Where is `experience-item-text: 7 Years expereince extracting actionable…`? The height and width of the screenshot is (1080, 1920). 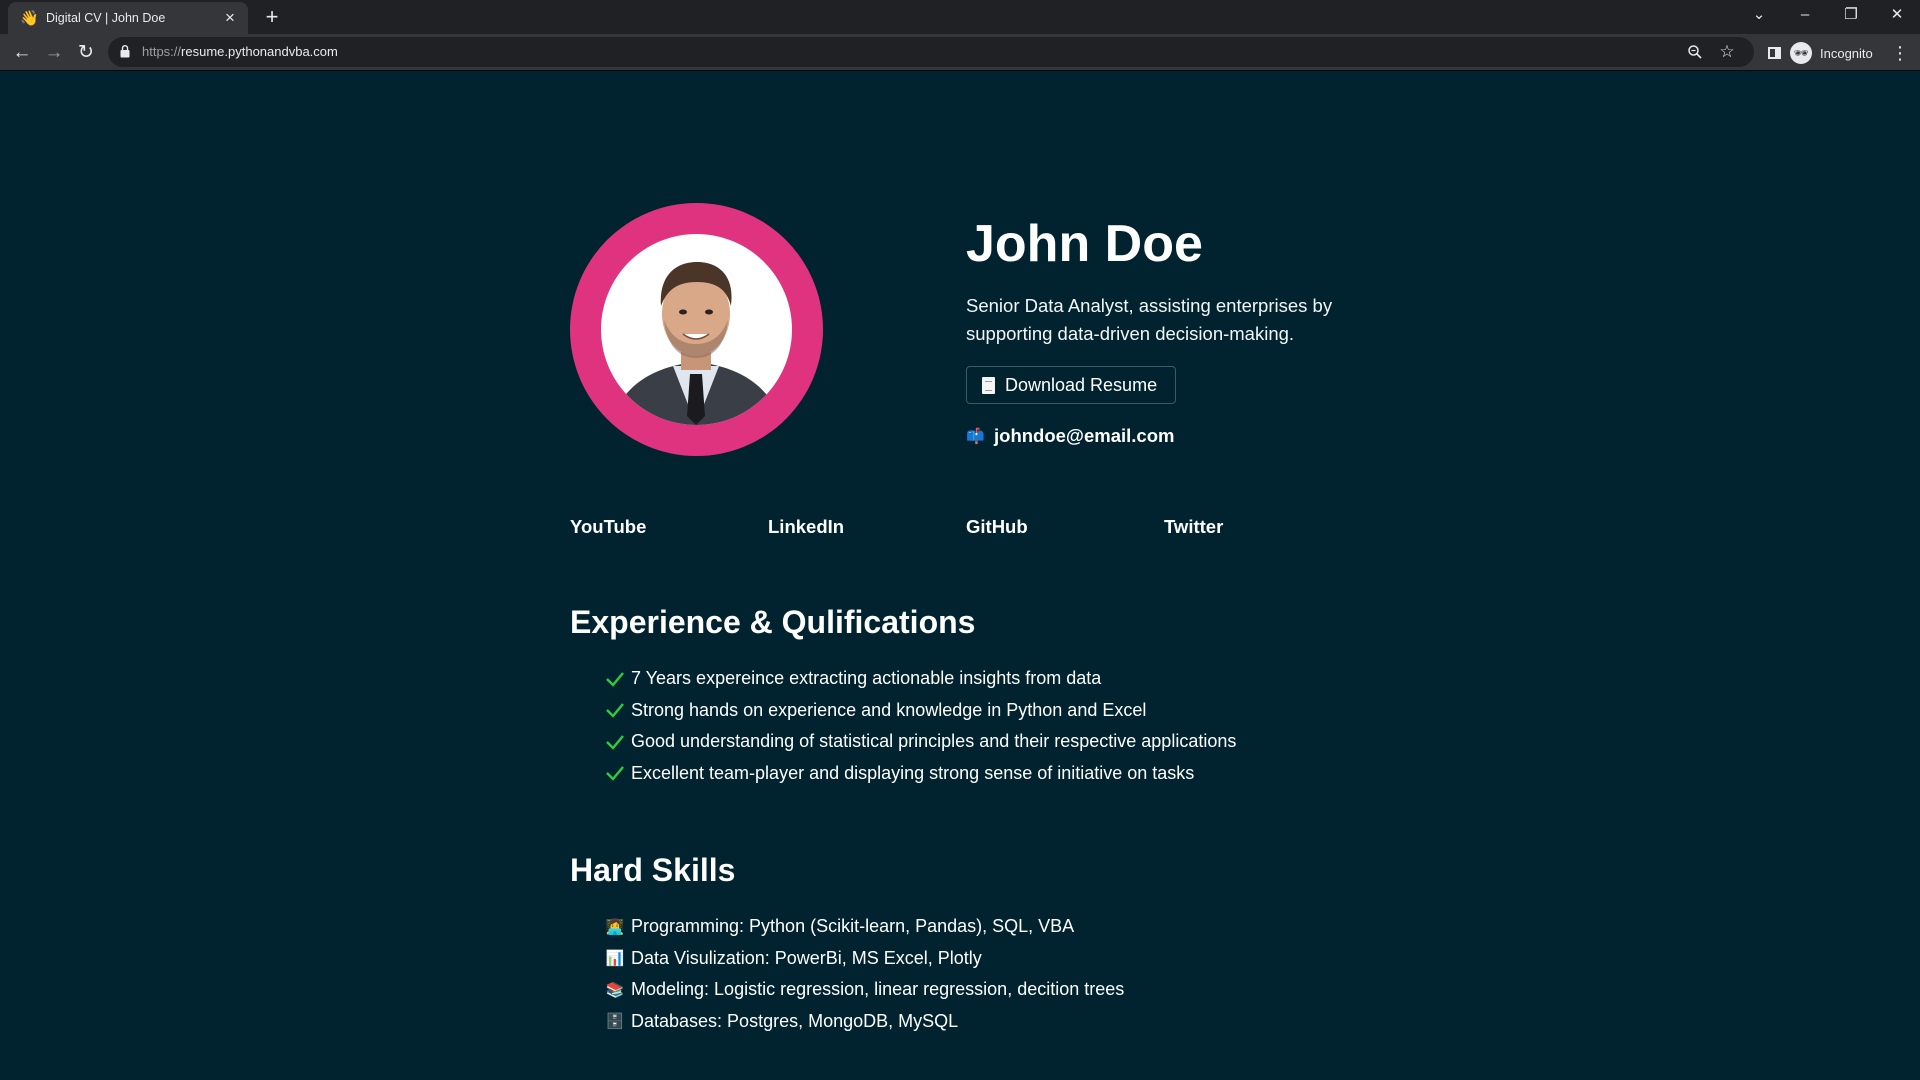
experience-item-text: 7 Years expereince extracting actionable… is located at coordinates (866, 678).